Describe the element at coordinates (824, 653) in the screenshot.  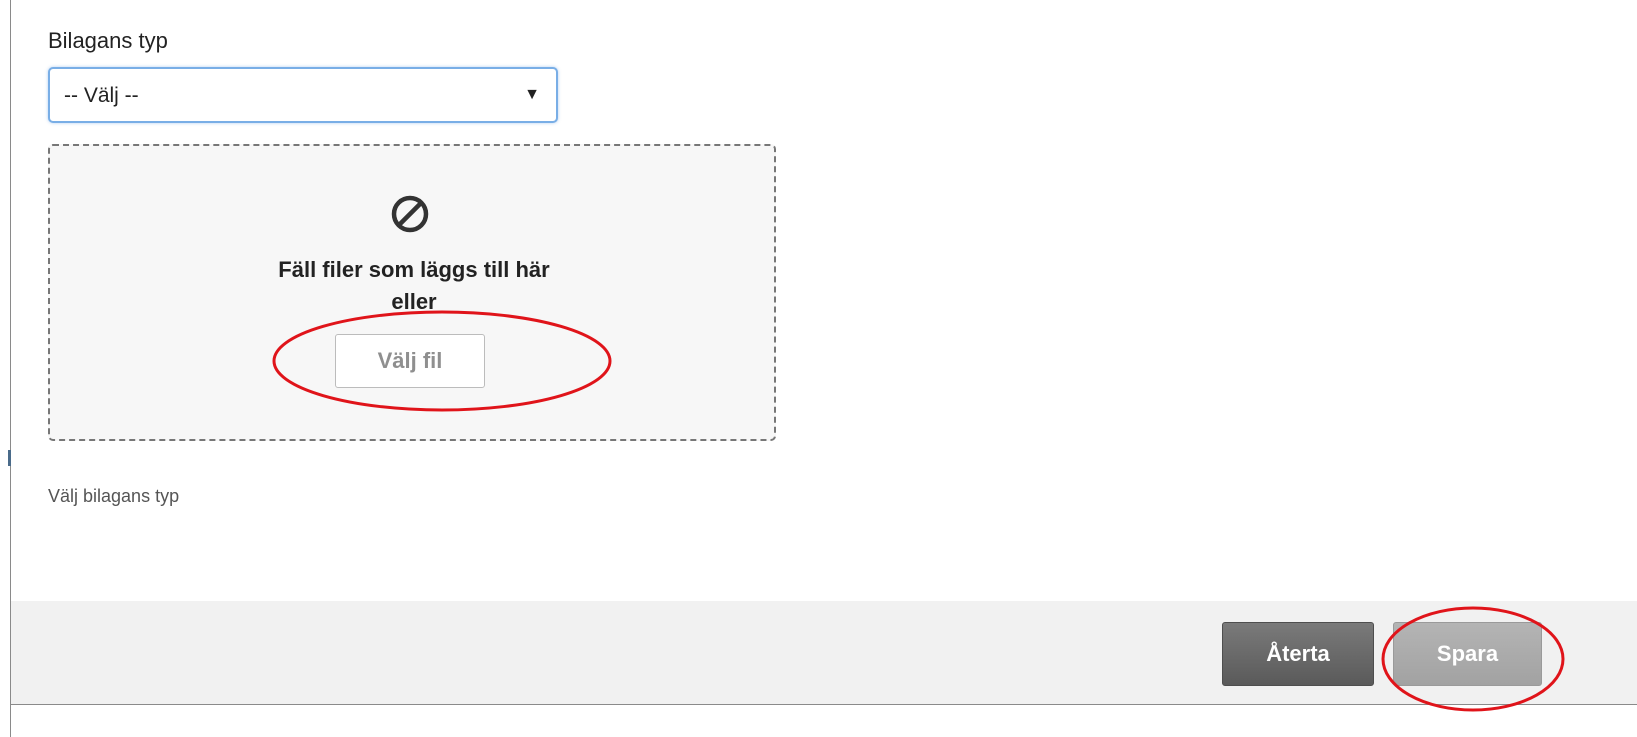
I see `dialog-footer: Återta Spara` at that location.